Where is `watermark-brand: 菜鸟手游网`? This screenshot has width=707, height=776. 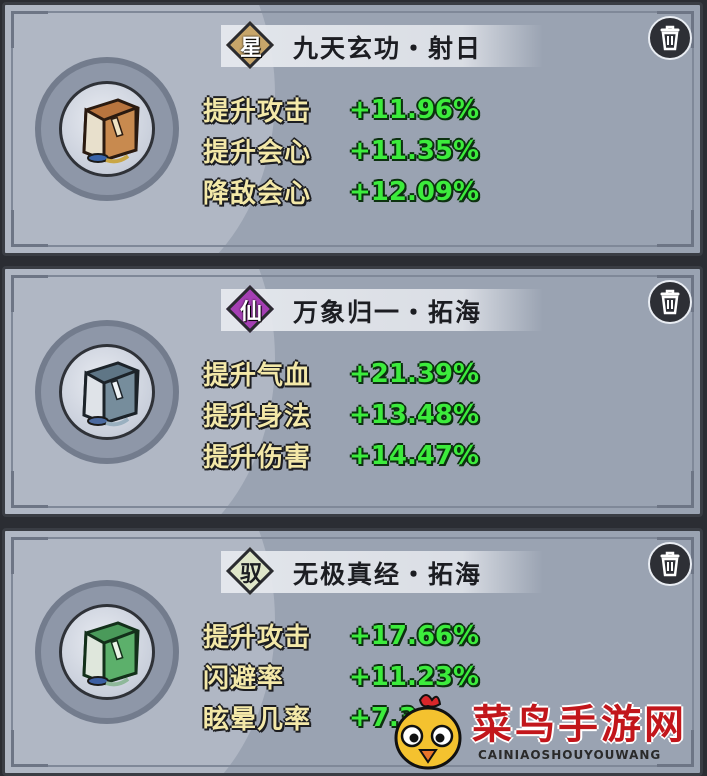 watermark-brand: 菜鸟手游网 is located at coordinates (579, 725).